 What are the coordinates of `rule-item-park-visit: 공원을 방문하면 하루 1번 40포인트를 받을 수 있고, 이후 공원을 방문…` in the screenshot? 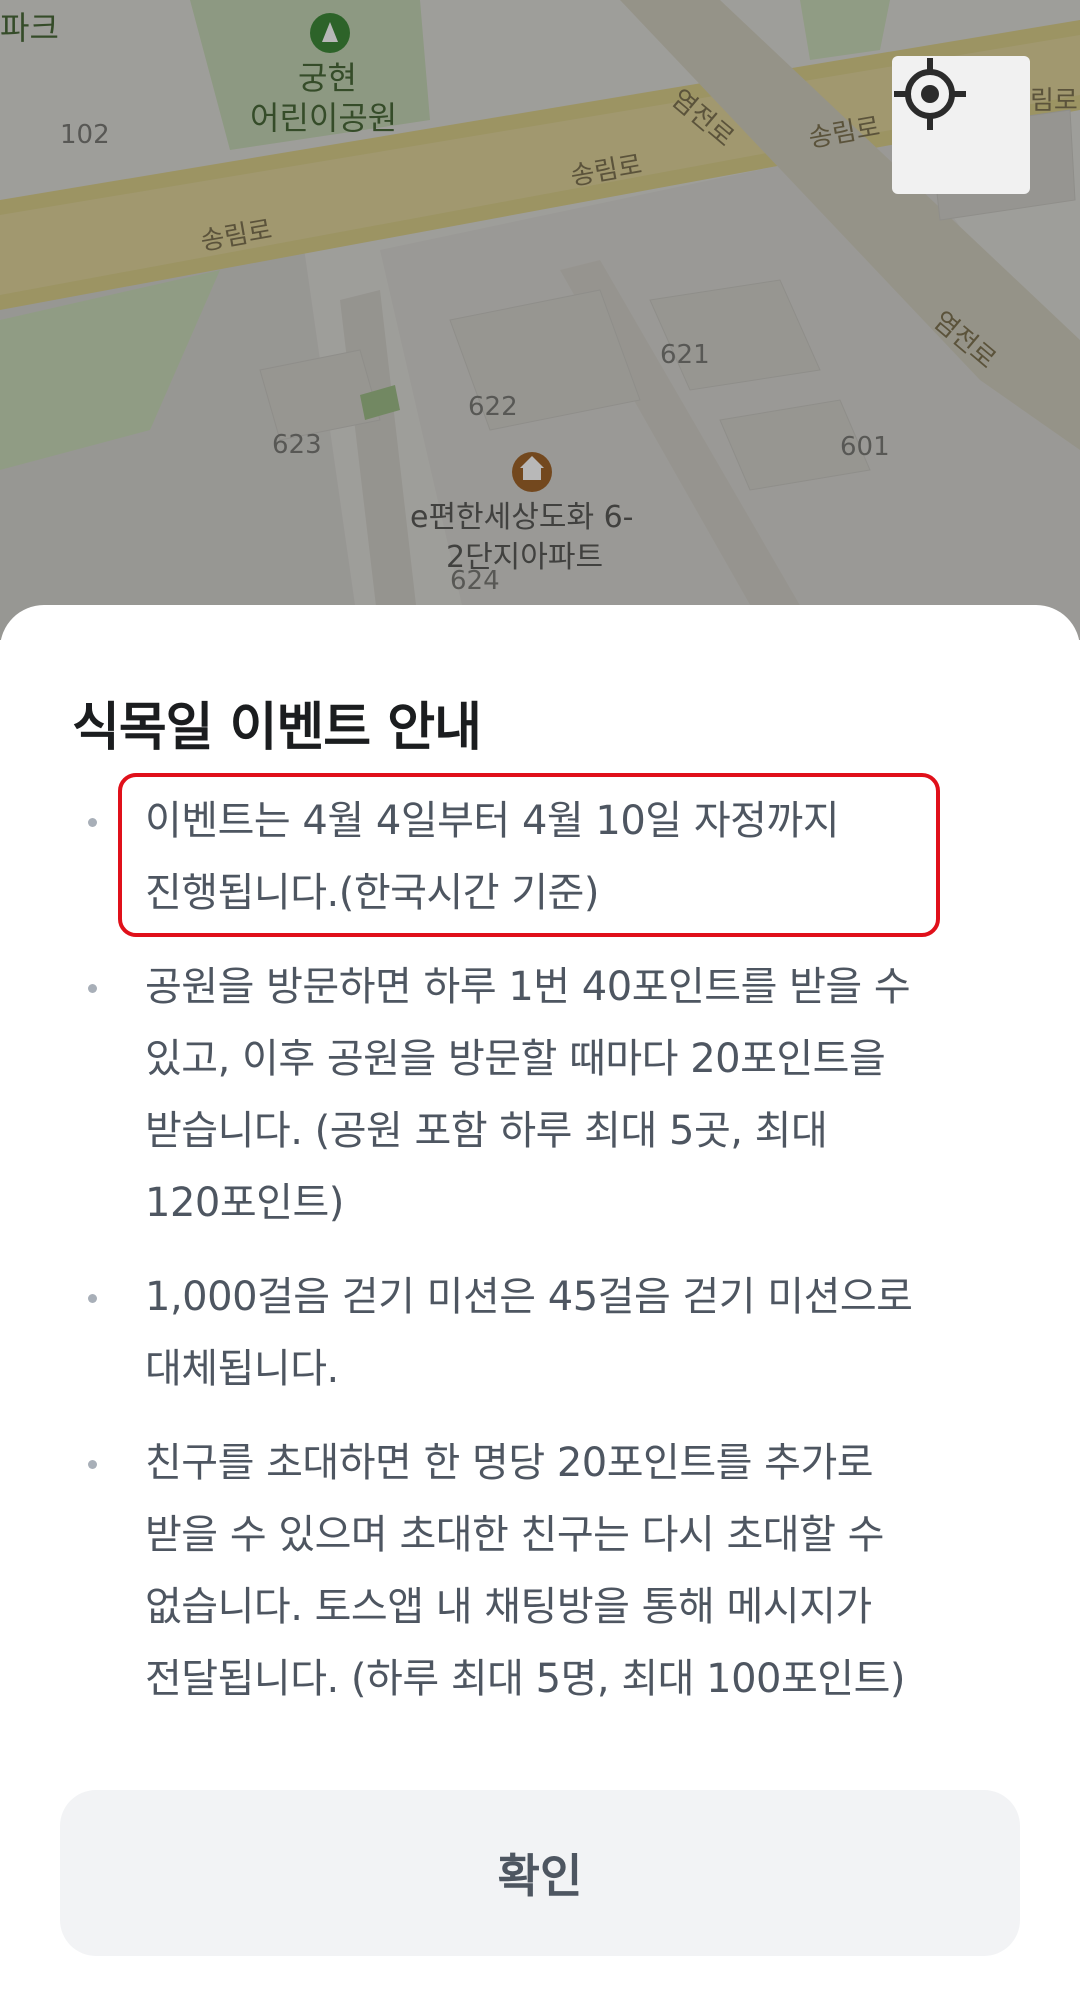 It's located at (540, 1095).